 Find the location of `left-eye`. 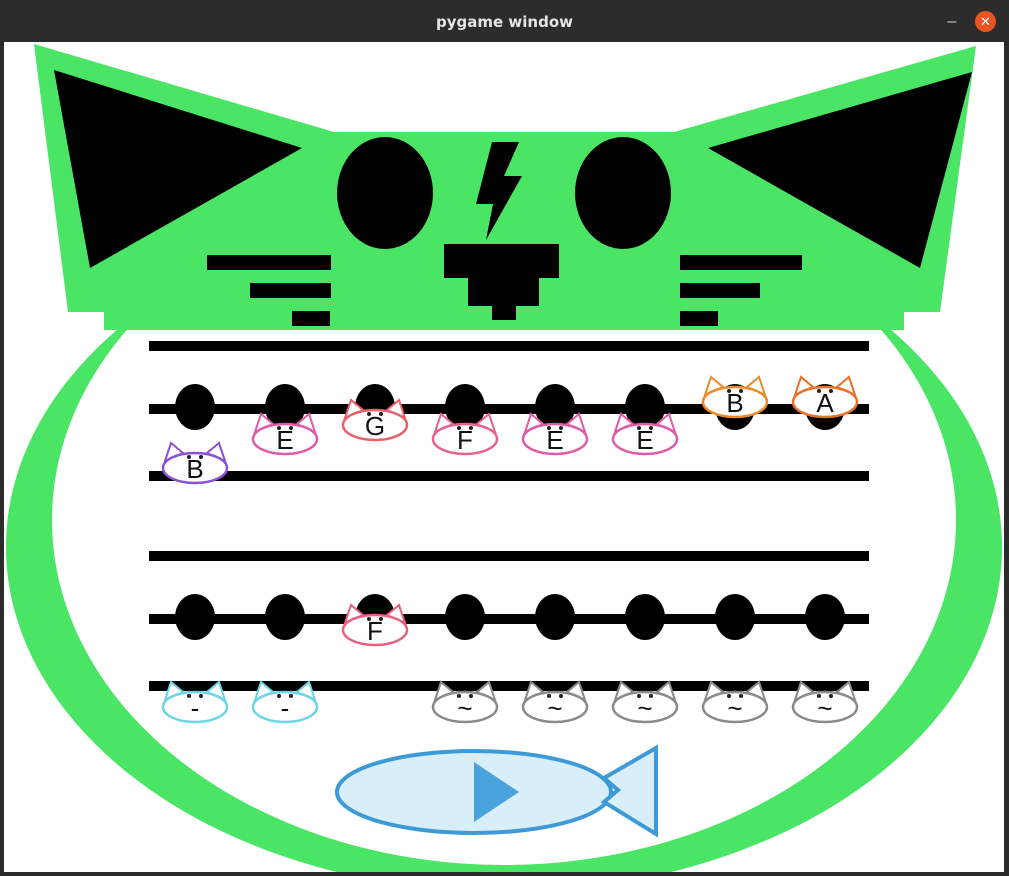

left-eye is located at coordinates (385, 193).